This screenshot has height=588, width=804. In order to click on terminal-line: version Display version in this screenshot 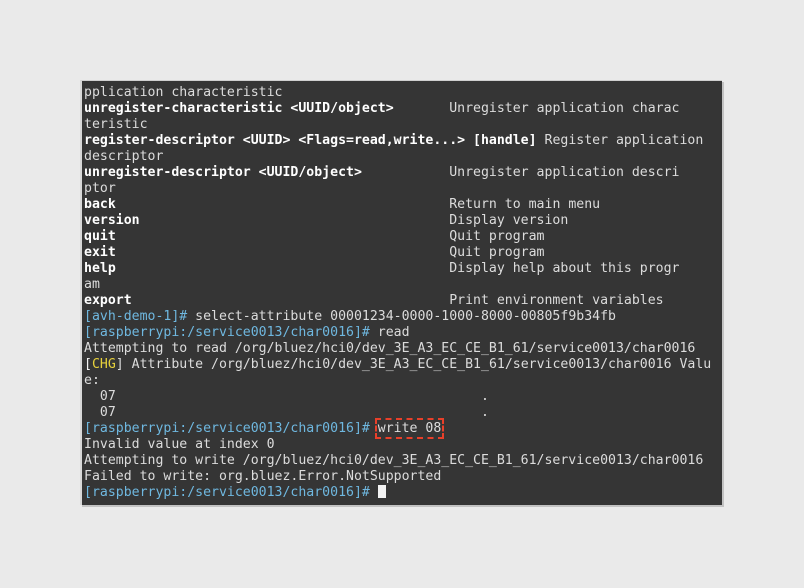, I will do `click(403, 221)`.